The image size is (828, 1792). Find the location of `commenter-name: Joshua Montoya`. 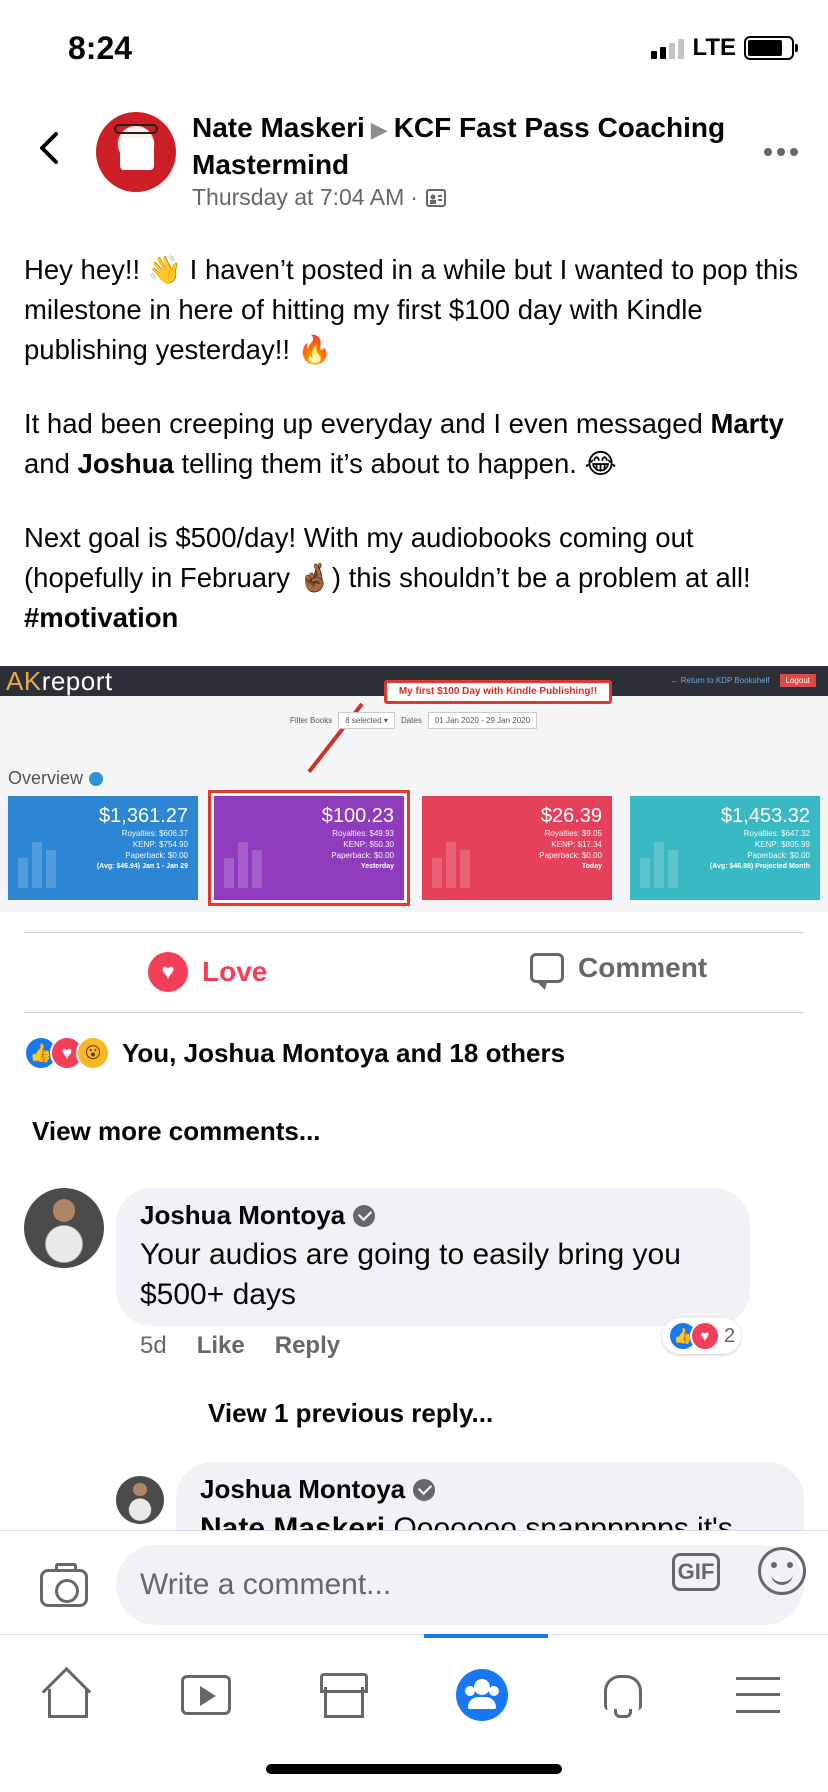

commenter-name: Joshua Montoya is located at coordinates (242, 1215).